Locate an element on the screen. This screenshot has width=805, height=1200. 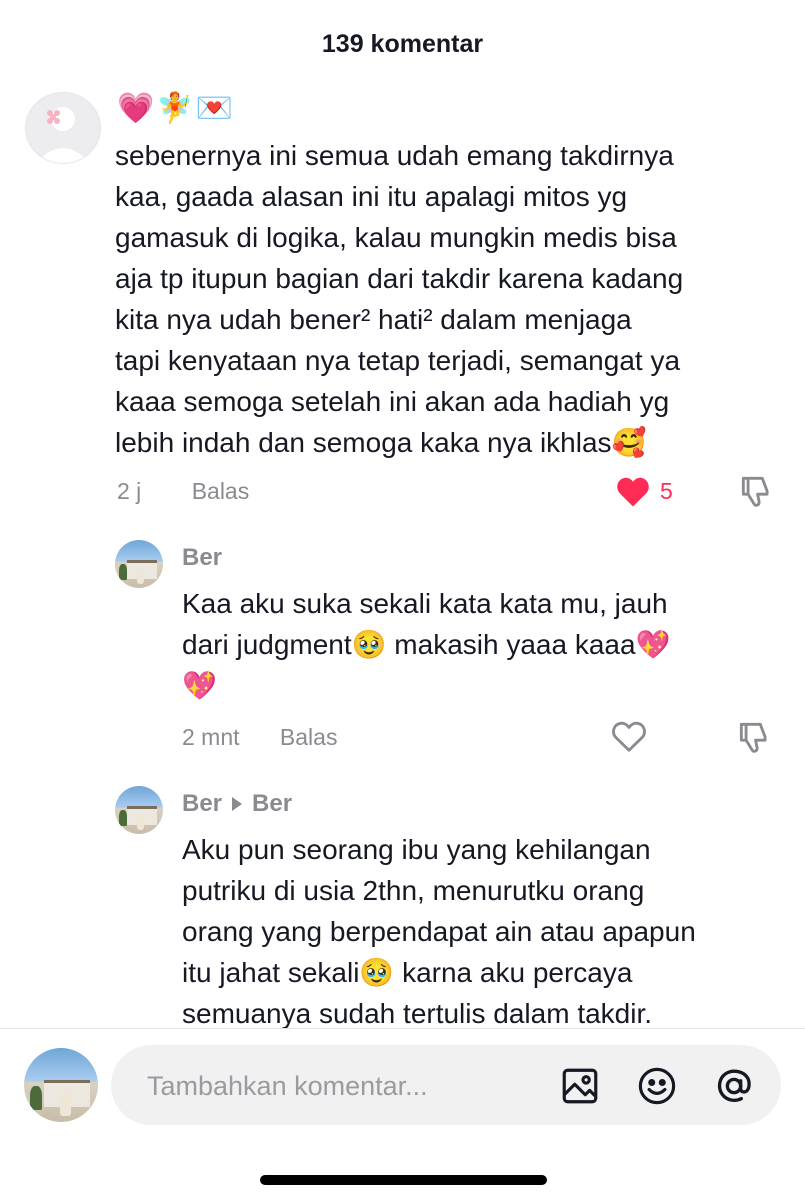
comment-meta: 2 j Balas is located at coordinates (200, 491).